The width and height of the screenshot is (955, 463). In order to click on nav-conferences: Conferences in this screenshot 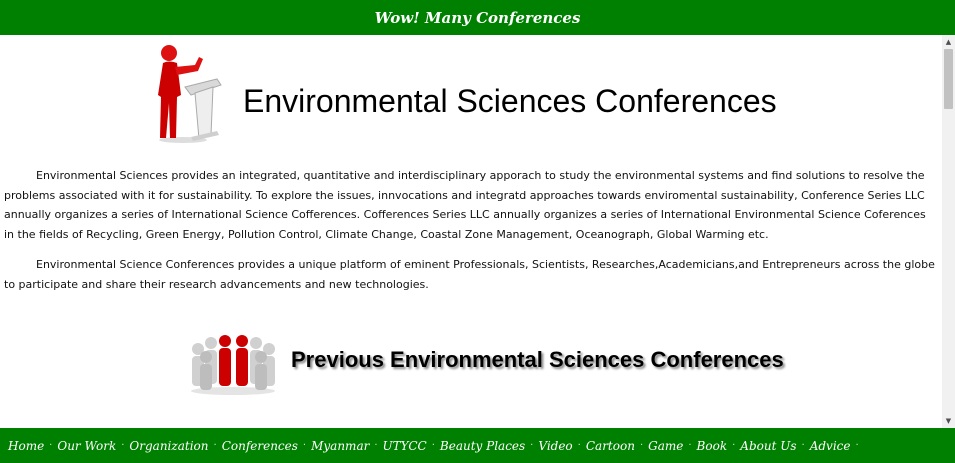, I will do `click(260, 446)`.